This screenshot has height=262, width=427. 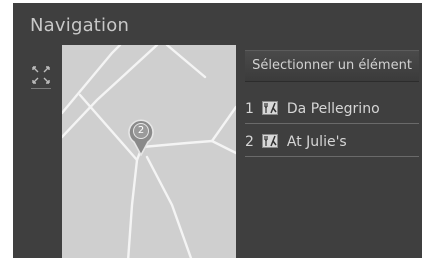 I want to click on screen-title: Navigation, so click(x=80, y=25).